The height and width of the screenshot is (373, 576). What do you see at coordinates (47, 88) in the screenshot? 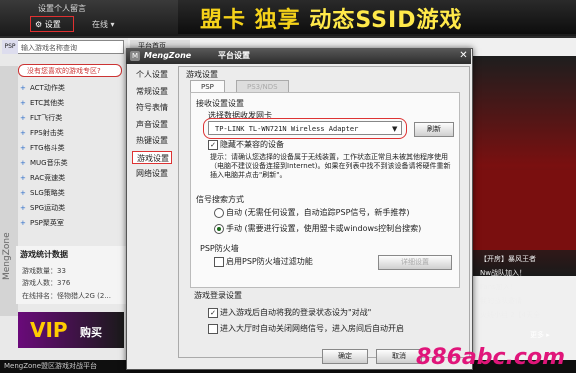
I see `category-label: ACT动作类` at bounding box center [47, 88].